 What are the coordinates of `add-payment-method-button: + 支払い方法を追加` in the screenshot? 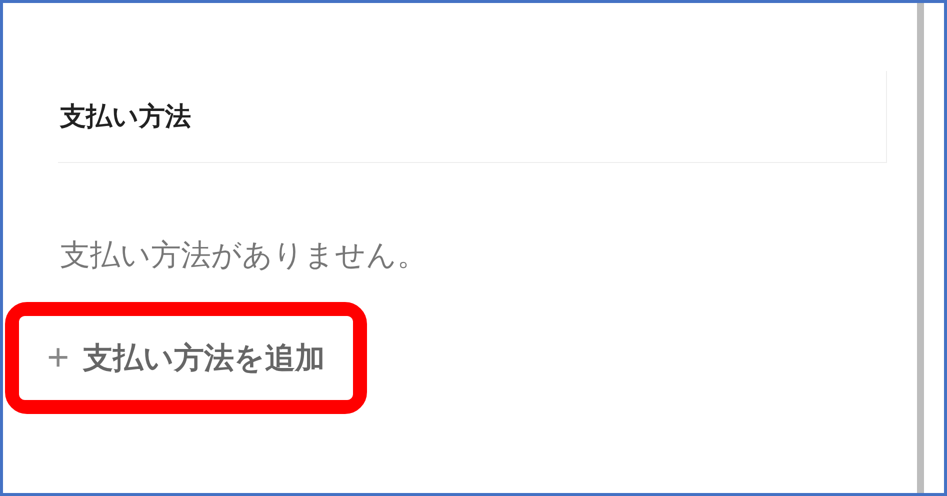 It's located at (186, 358).